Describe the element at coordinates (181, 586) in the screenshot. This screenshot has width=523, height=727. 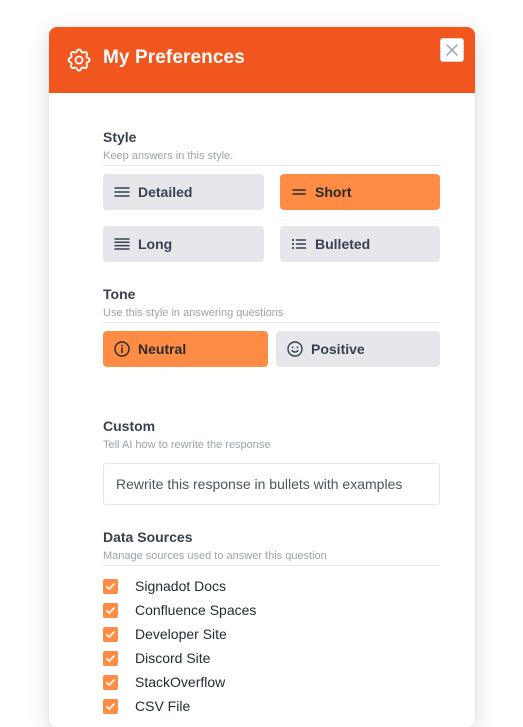
I see `source-label: Signadot Docs` at that location.